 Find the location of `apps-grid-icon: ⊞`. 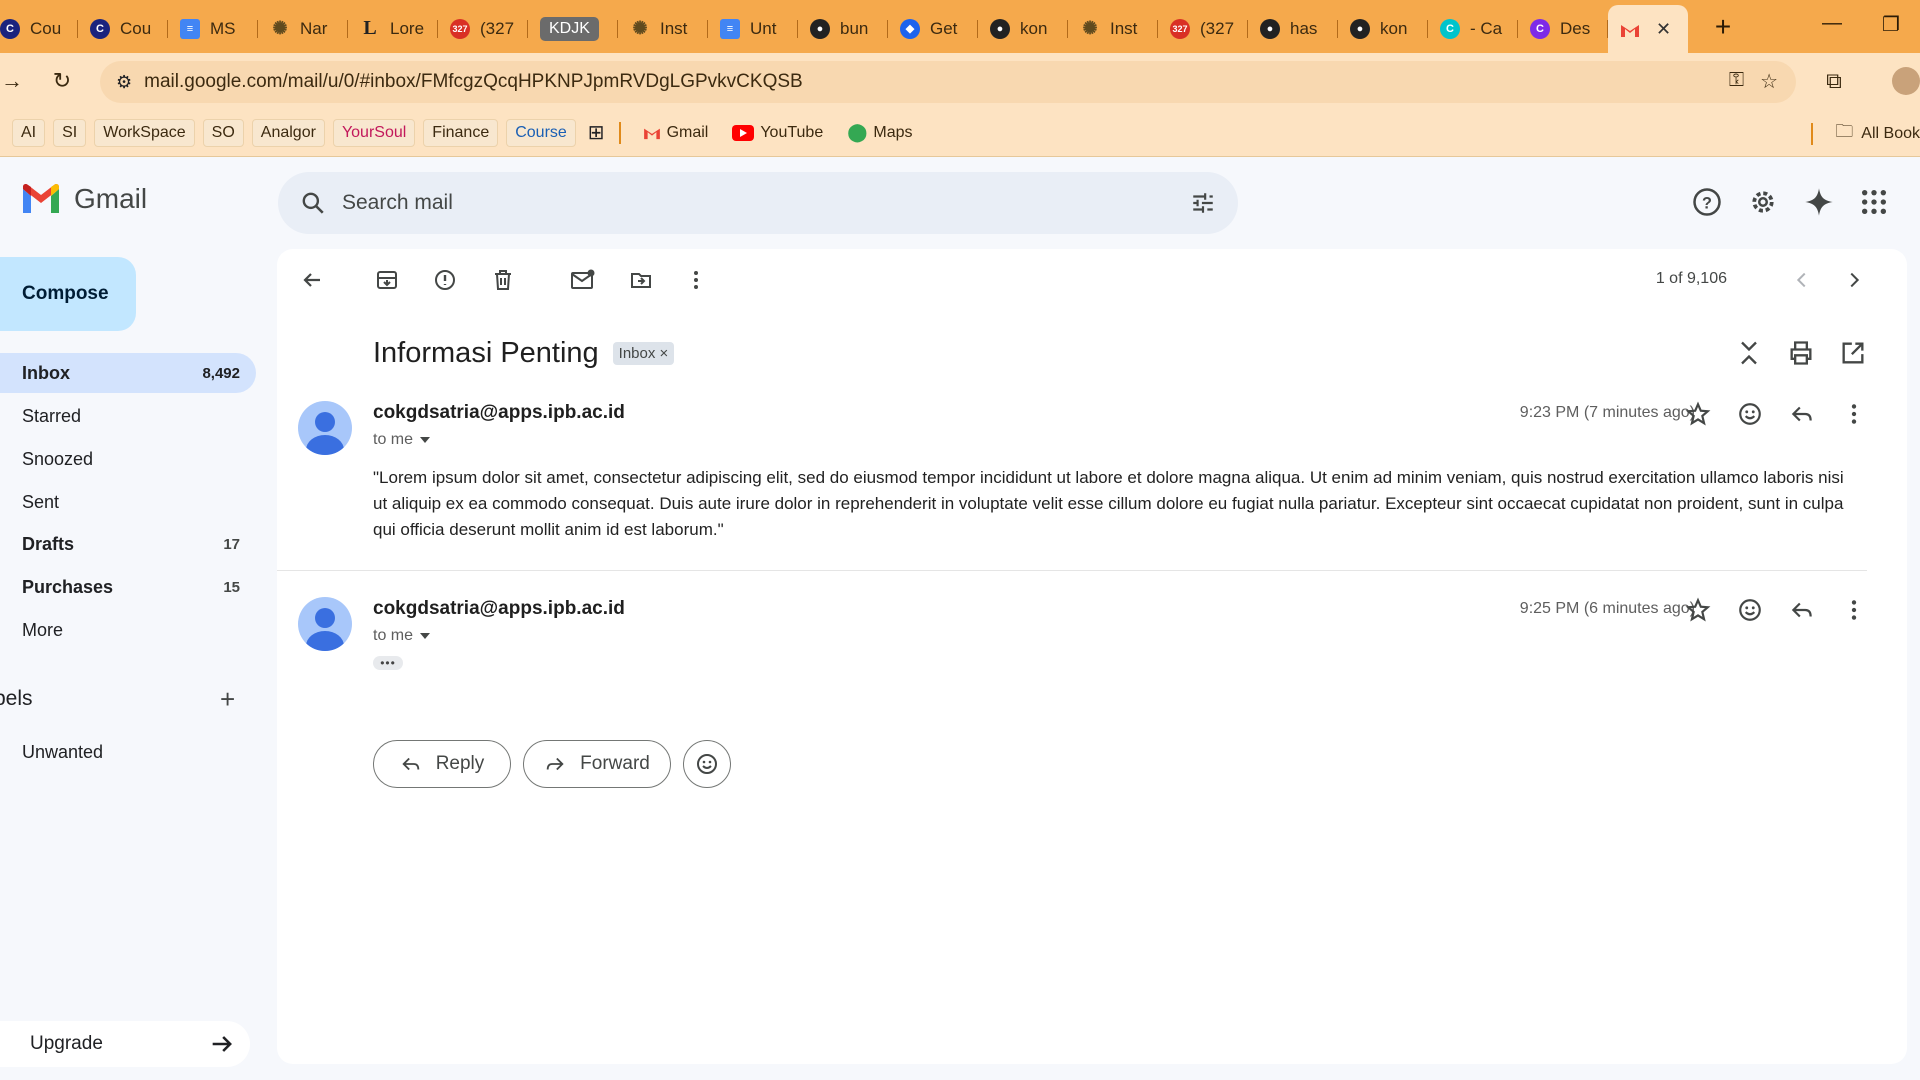

apps-grid-icon: ⊞ is located at coordinates (596, 132).